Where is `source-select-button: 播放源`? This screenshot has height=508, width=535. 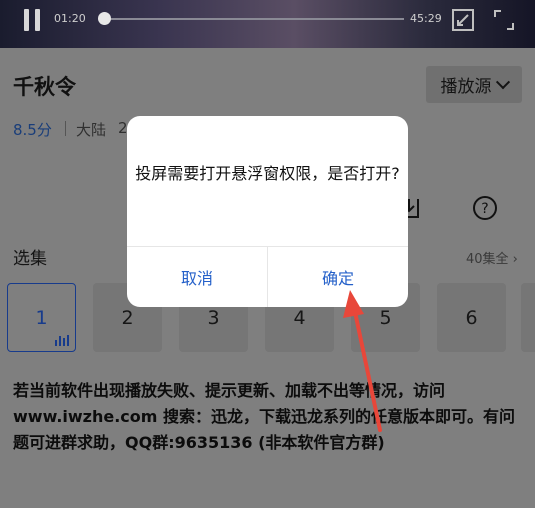
source-select-button: 播放源 is located at coordinates (474, 84).